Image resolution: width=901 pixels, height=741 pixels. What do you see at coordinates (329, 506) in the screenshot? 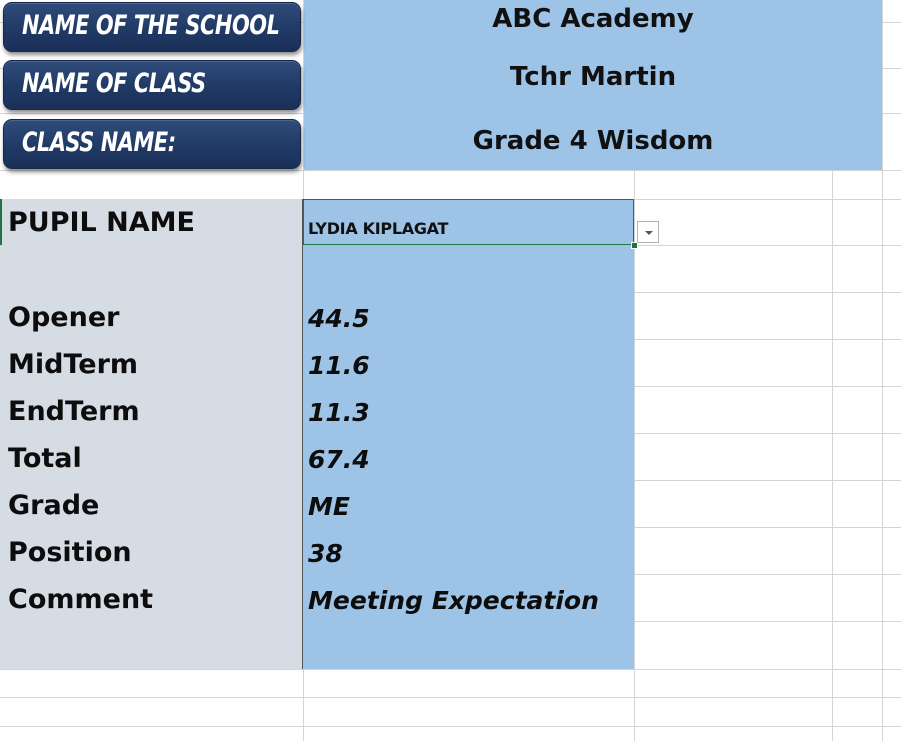
I see `grade-value: ME` at bounding box center [329, 506].